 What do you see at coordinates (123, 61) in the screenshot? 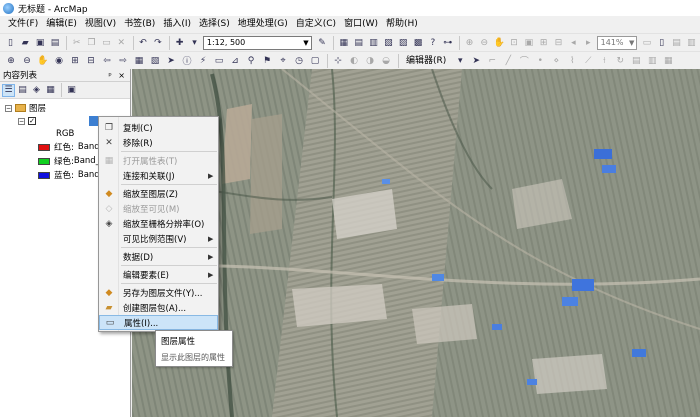
I see `forward-icon: ⇨` at bounding box center [123, 61].